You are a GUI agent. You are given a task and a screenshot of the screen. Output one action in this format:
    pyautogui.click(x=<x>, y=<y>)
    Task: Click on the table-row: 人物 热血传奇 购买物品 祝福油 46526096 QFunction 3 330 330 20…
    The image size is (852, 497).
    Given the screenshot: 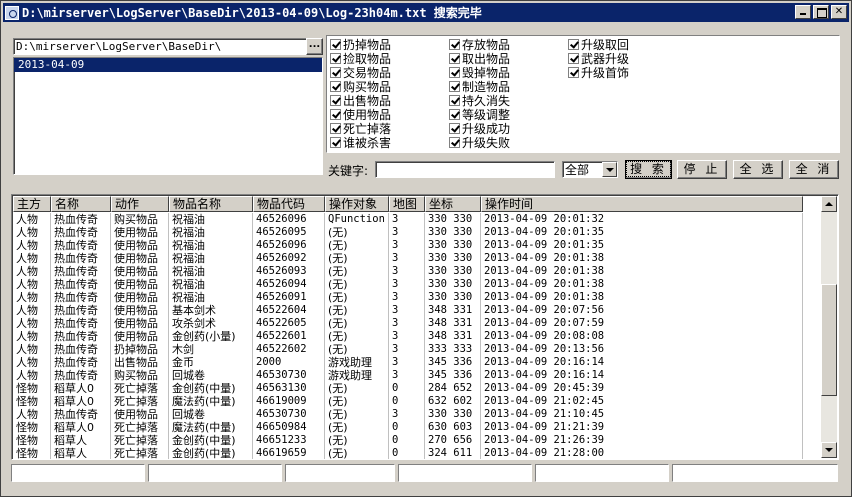 What is the action you would take?
    pyautogui.click(x=408, y=219)
    